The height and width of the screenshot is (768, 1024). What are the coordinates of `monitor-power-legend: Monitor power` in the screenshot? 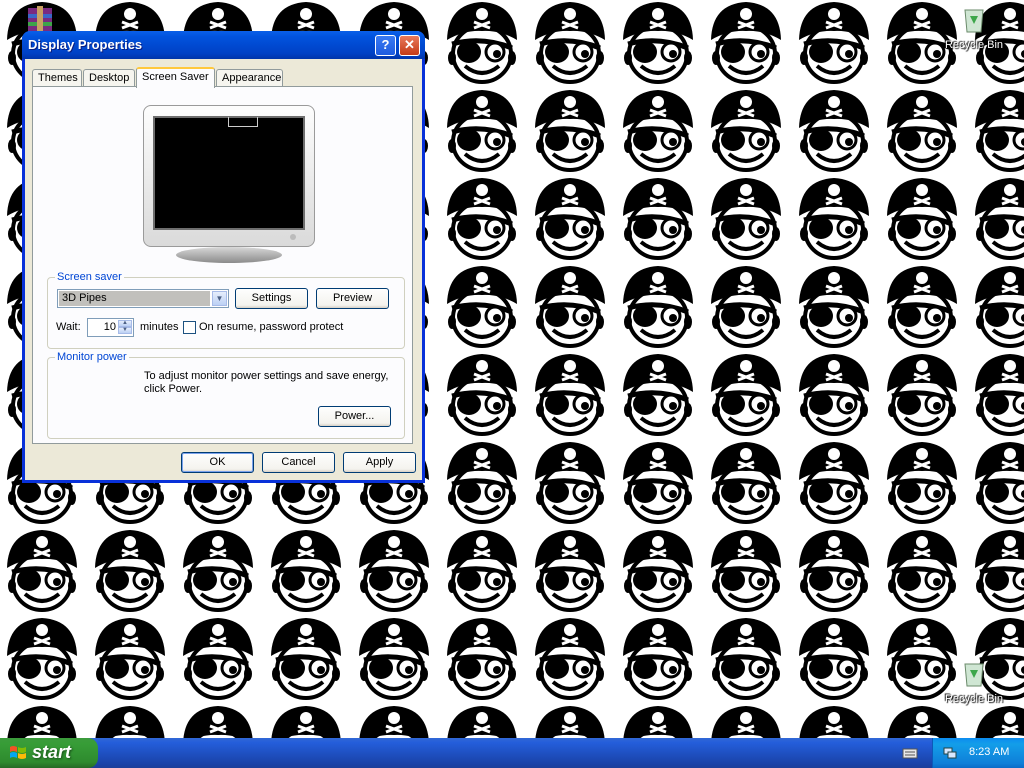 It's located at (92, 357).